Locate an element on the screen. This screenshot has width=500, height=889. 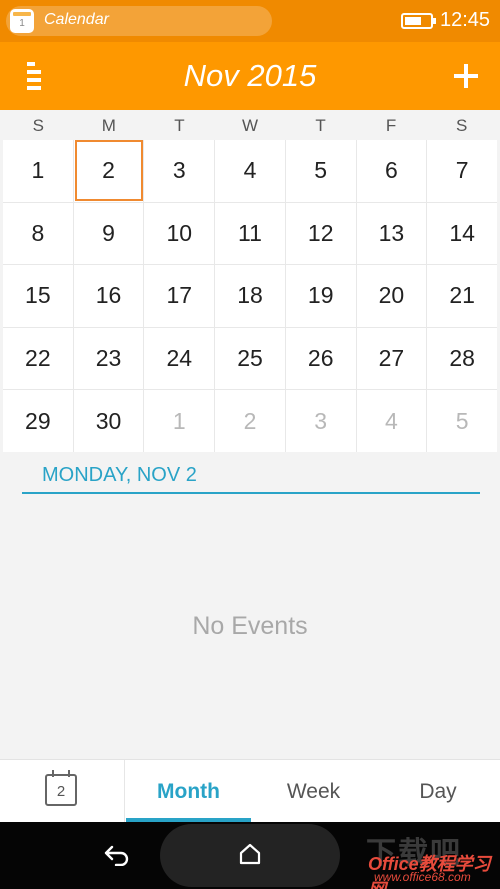
month-title: Nov 2015 is located at coordinates (250, 76).